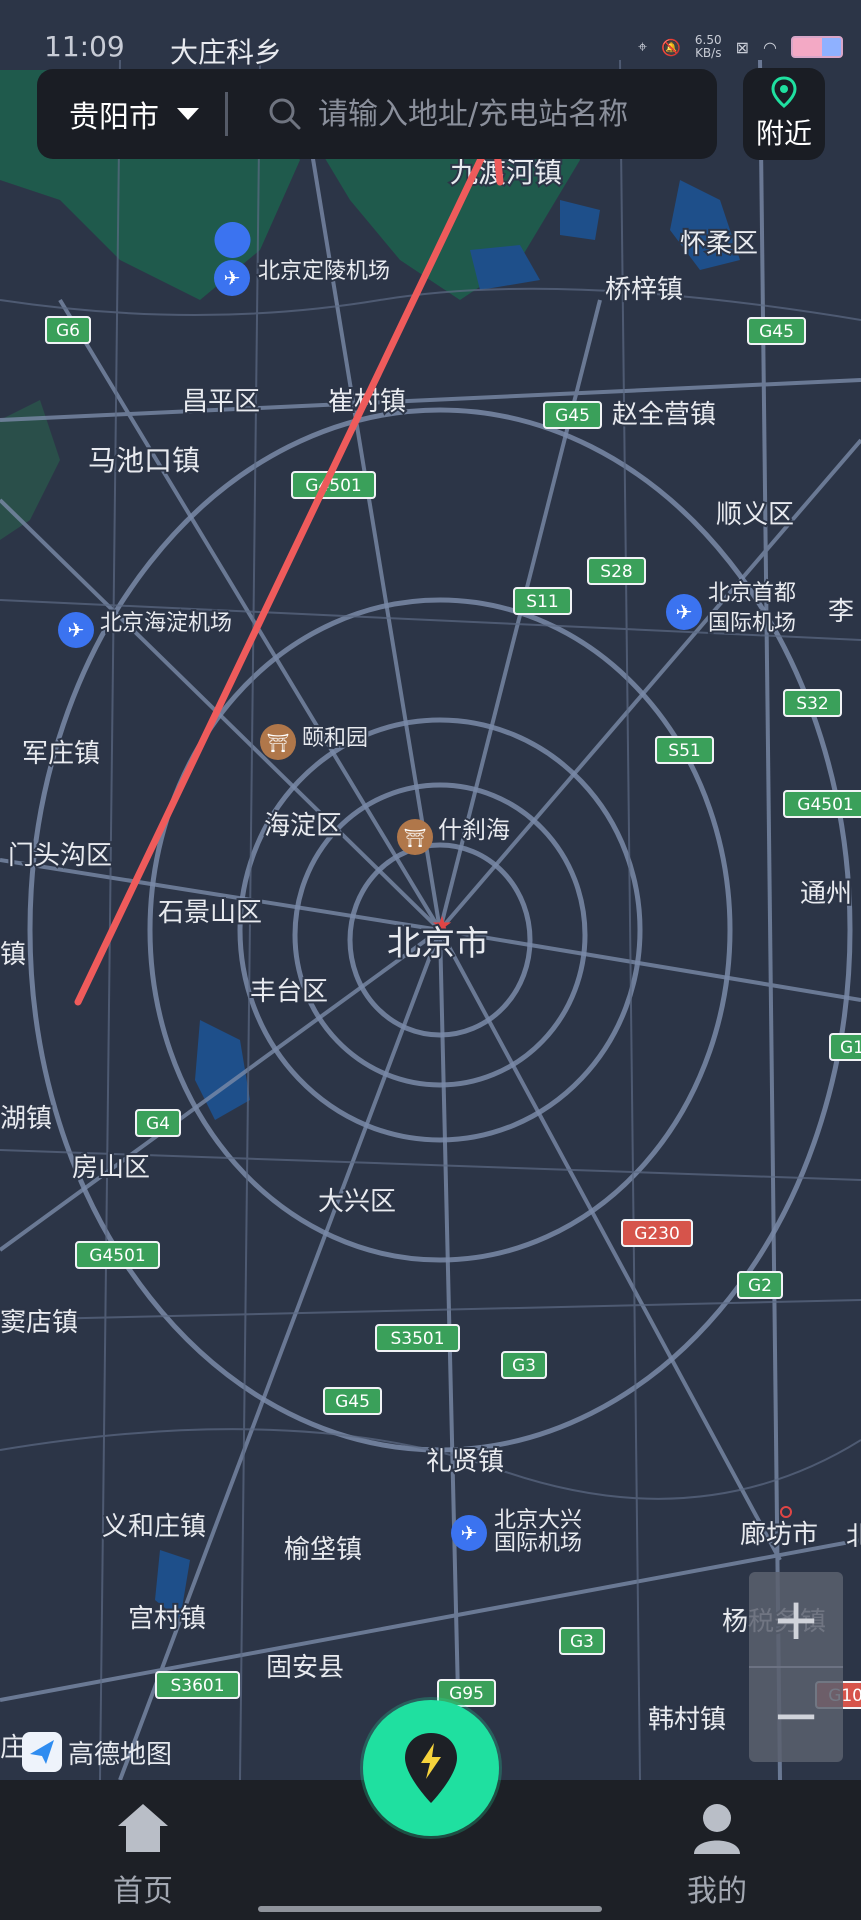  Describe the element at coordinates (278, 742) in the screenshot. I see `attraction-pin-summer-palace: ⛩` at that location.